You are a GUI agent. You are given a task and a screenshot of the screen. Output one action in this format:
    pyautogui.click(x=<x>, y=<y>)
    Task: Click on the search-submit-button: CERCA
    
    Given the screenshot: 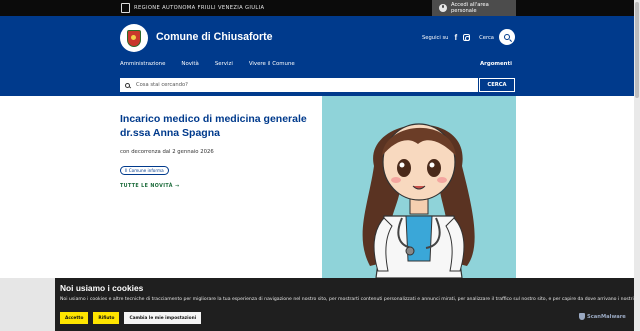 What is the action you would take?
    pyautogui.click(x=497, y=85)
    